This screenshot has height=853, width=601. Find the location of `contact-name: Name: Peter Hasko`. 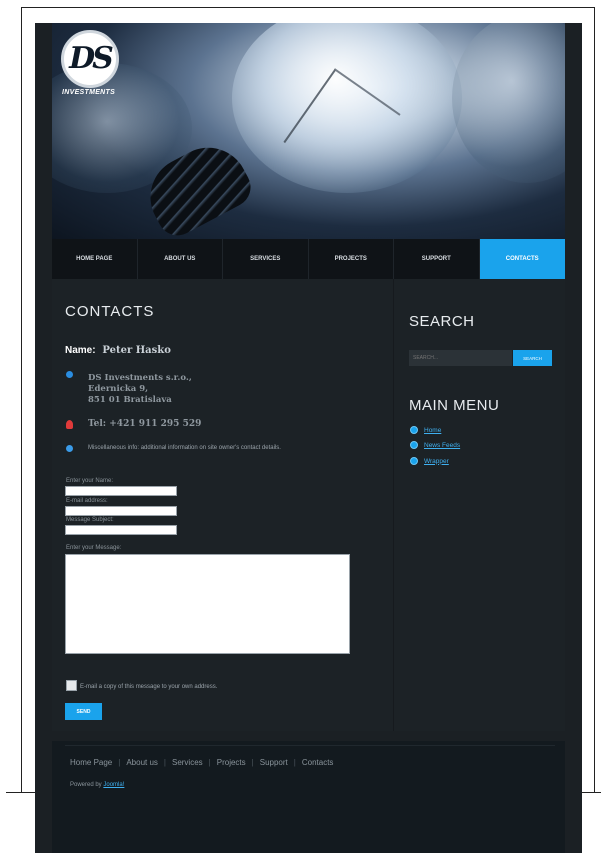

contact-name: Name: Peter Hasko is located at coordinates (118, 350).